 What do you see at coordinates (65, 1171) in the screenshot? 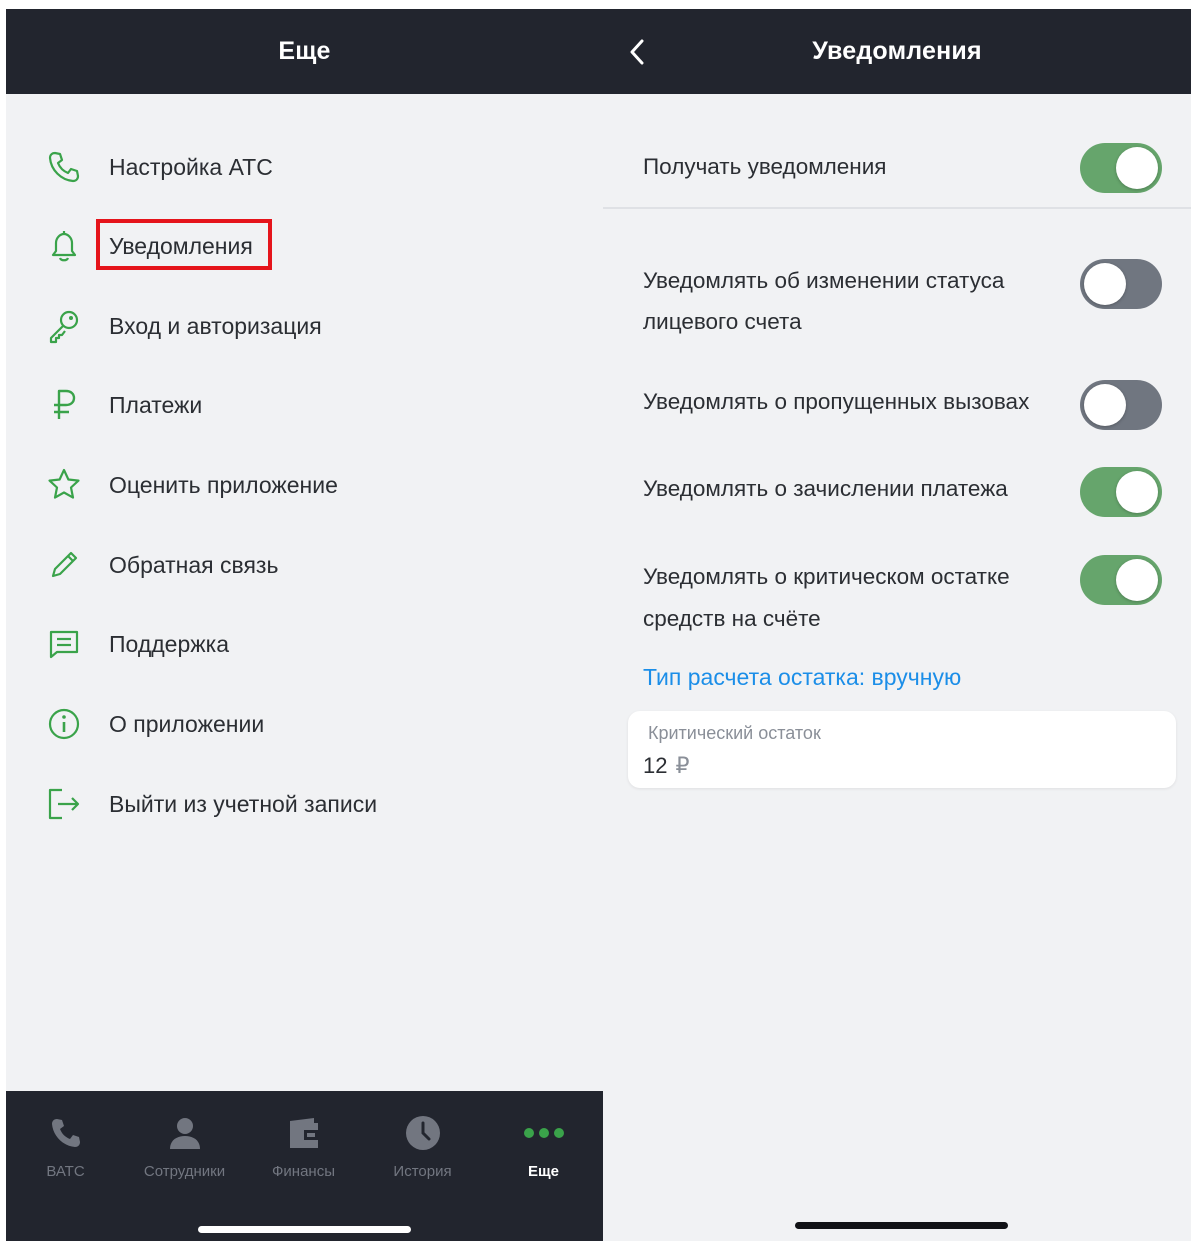
I see `tab-label: ВАТС` at bounding box center [65, 1171].